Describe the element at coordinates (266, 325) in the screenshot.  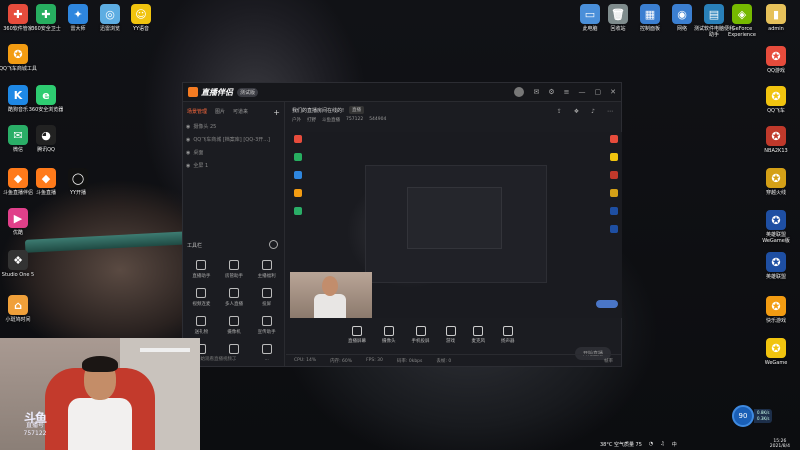
I see `tool-button: 宣传助手` at that location.